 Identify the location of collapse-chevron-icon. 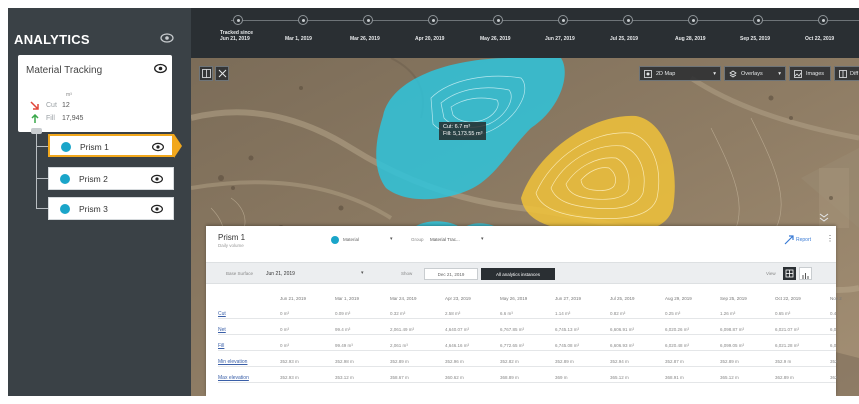
(824, 218).